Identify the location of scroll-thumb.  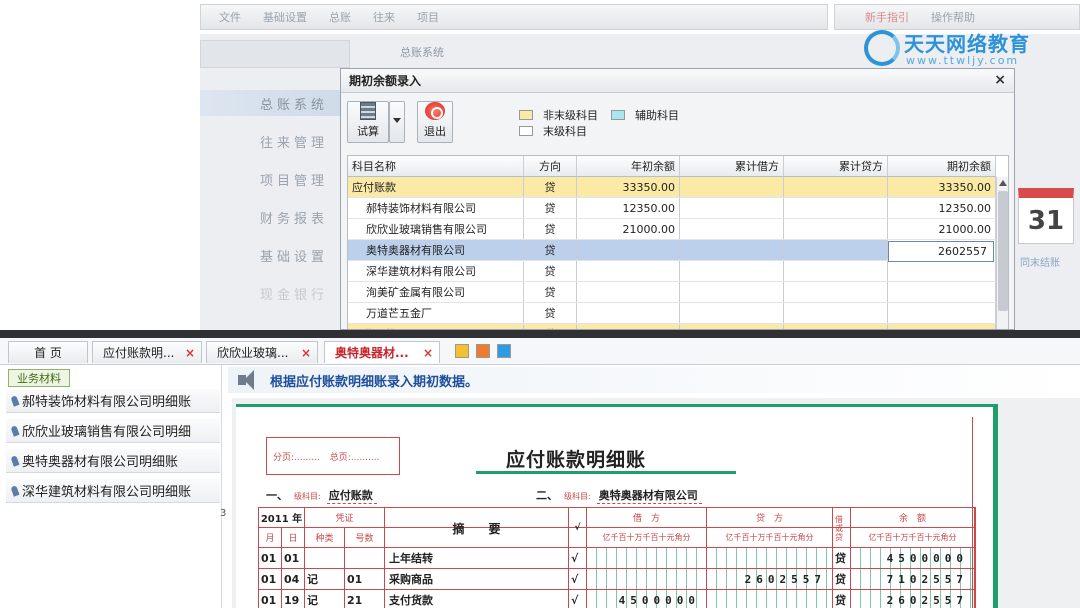
(1003, 251).